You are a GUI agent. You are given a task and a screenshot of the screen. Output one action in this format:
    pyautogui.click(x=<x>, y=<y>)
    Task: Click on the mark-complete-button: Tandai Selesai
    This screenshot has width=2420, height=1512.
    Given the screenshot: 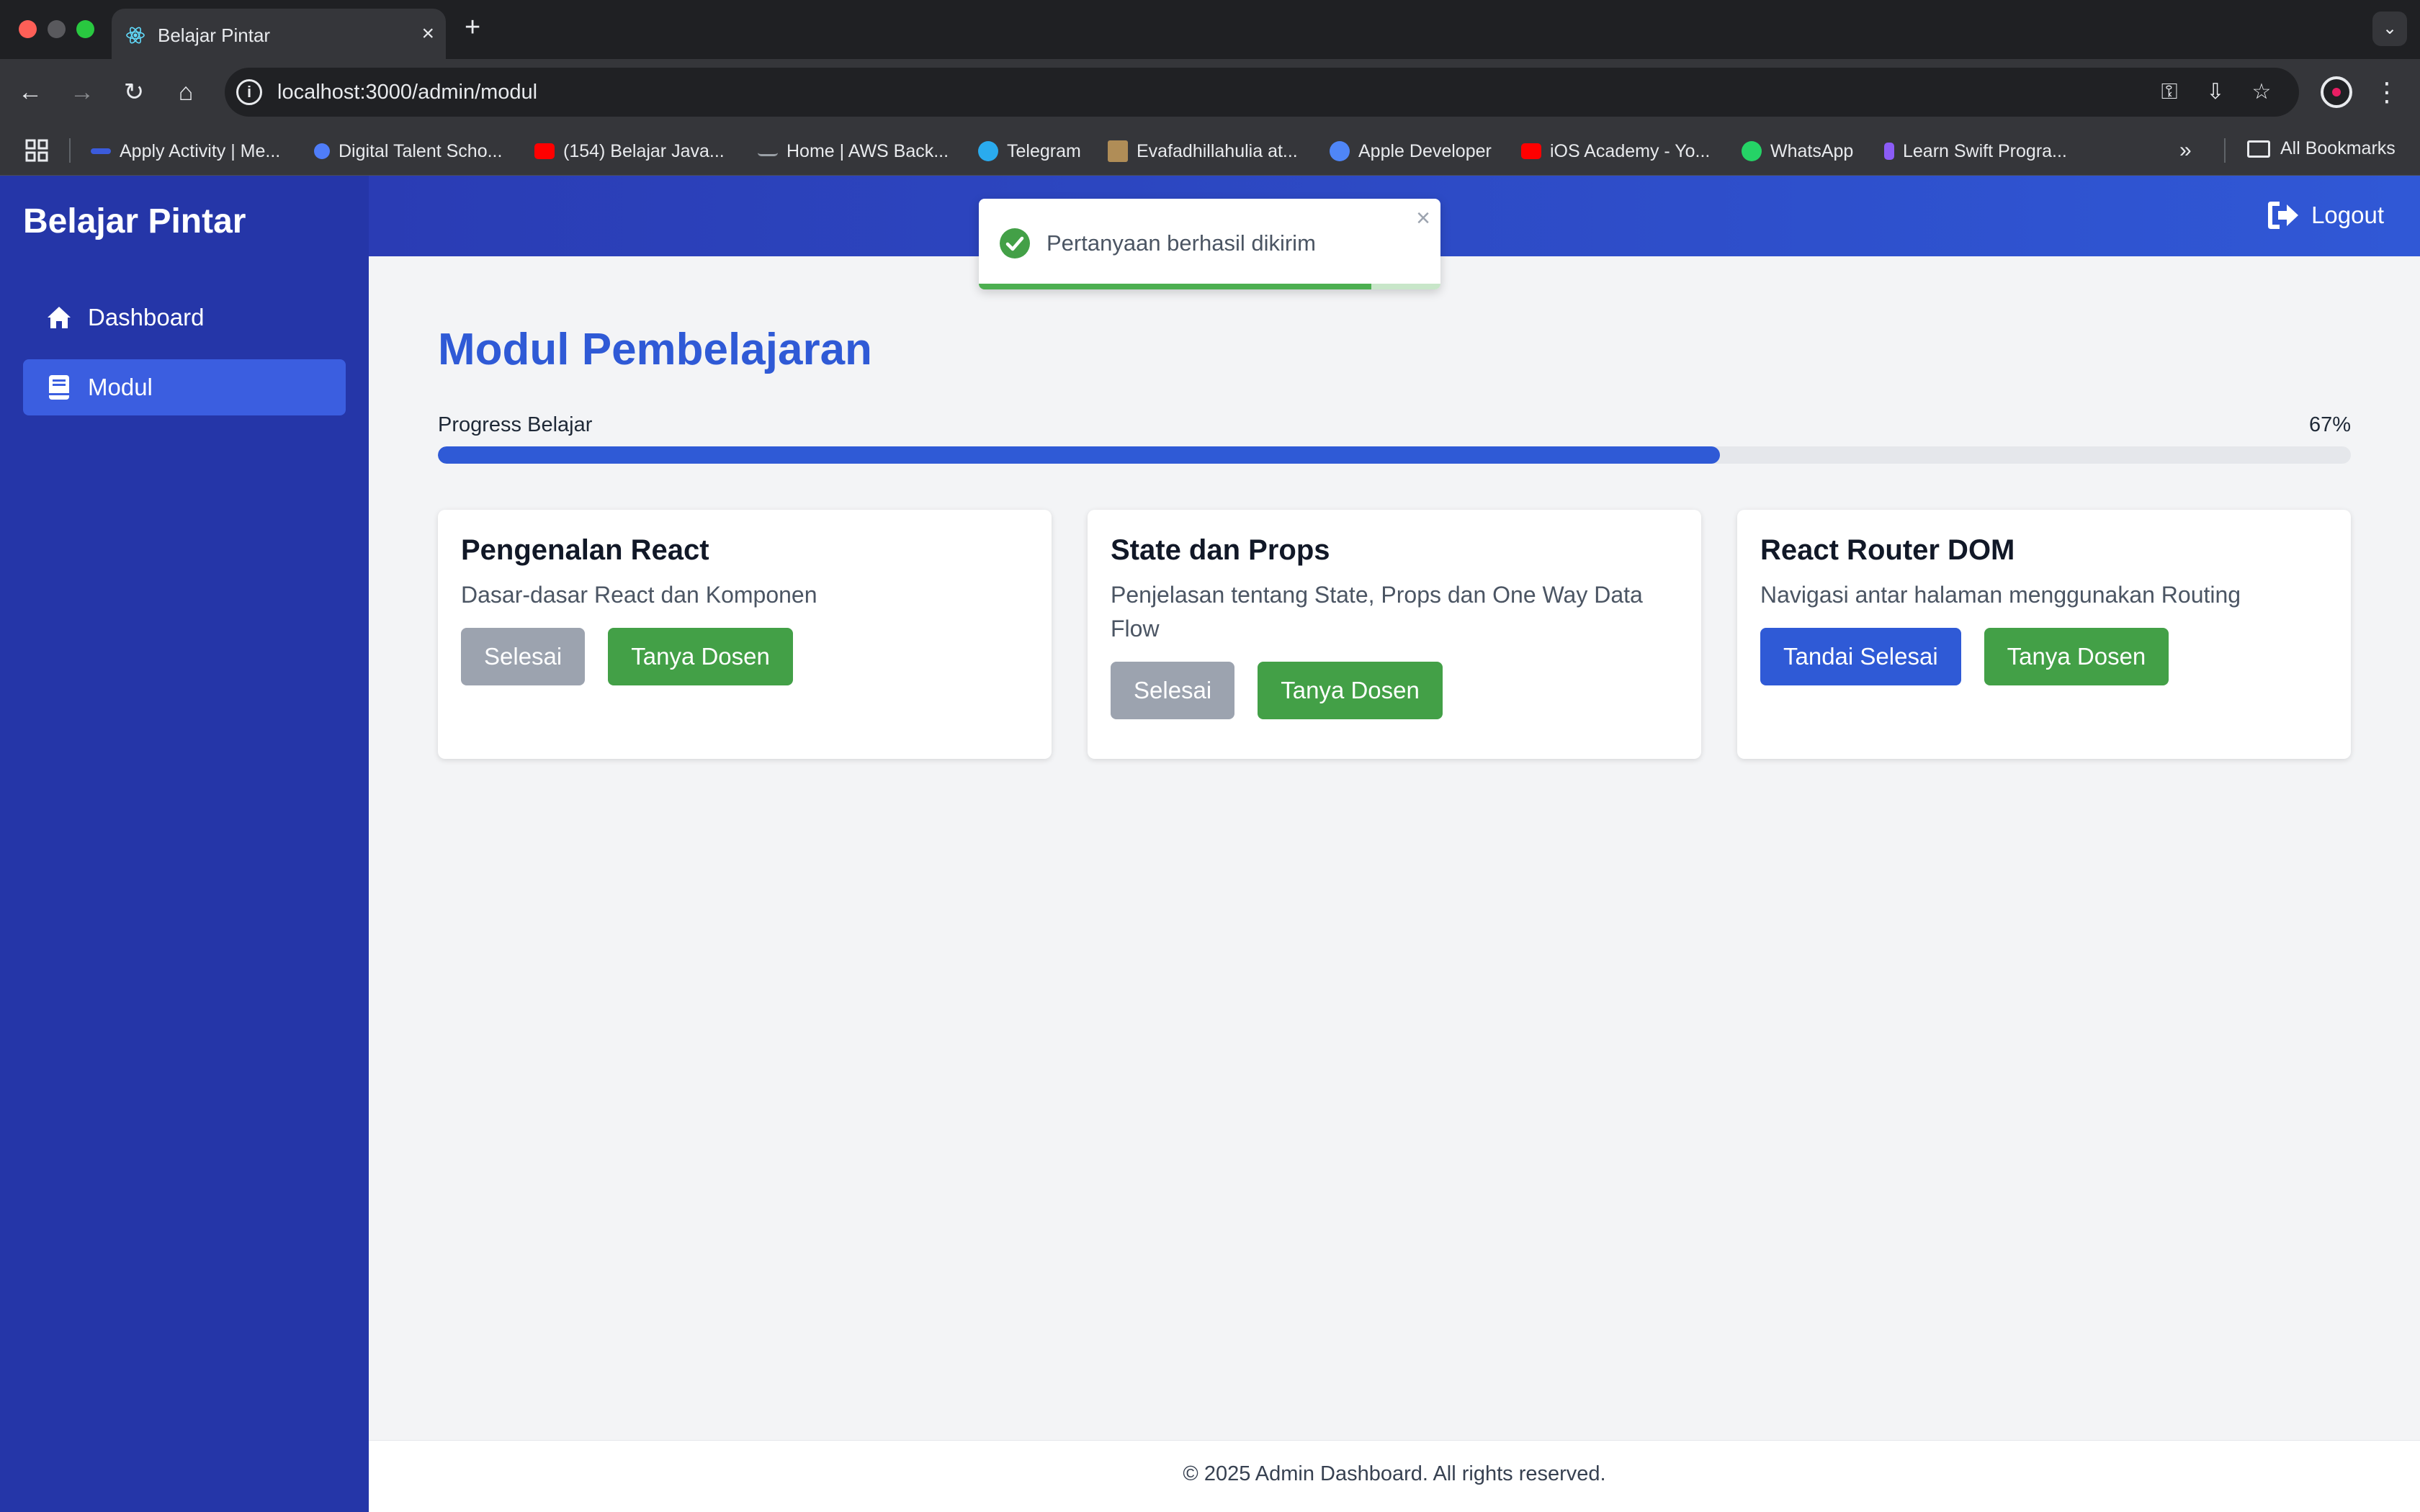 What is the action you would take?
    pyautogui.click(x=1860, y=656)
    